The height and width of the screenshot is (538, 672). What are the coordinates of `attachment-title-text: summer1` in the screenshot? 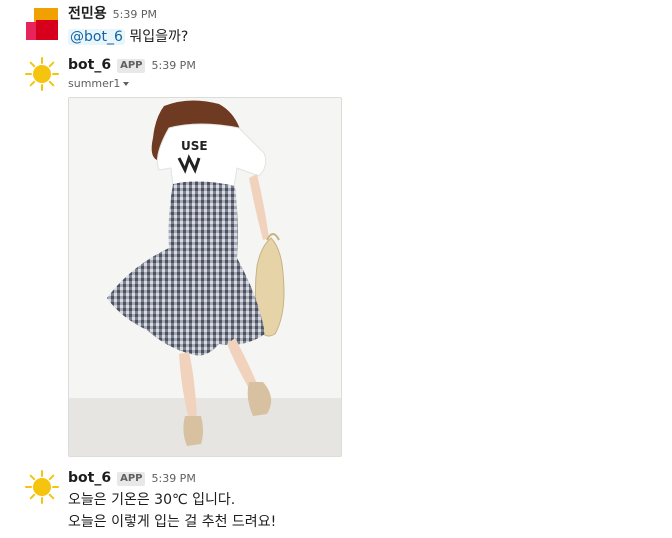 It's located at (94, 83).